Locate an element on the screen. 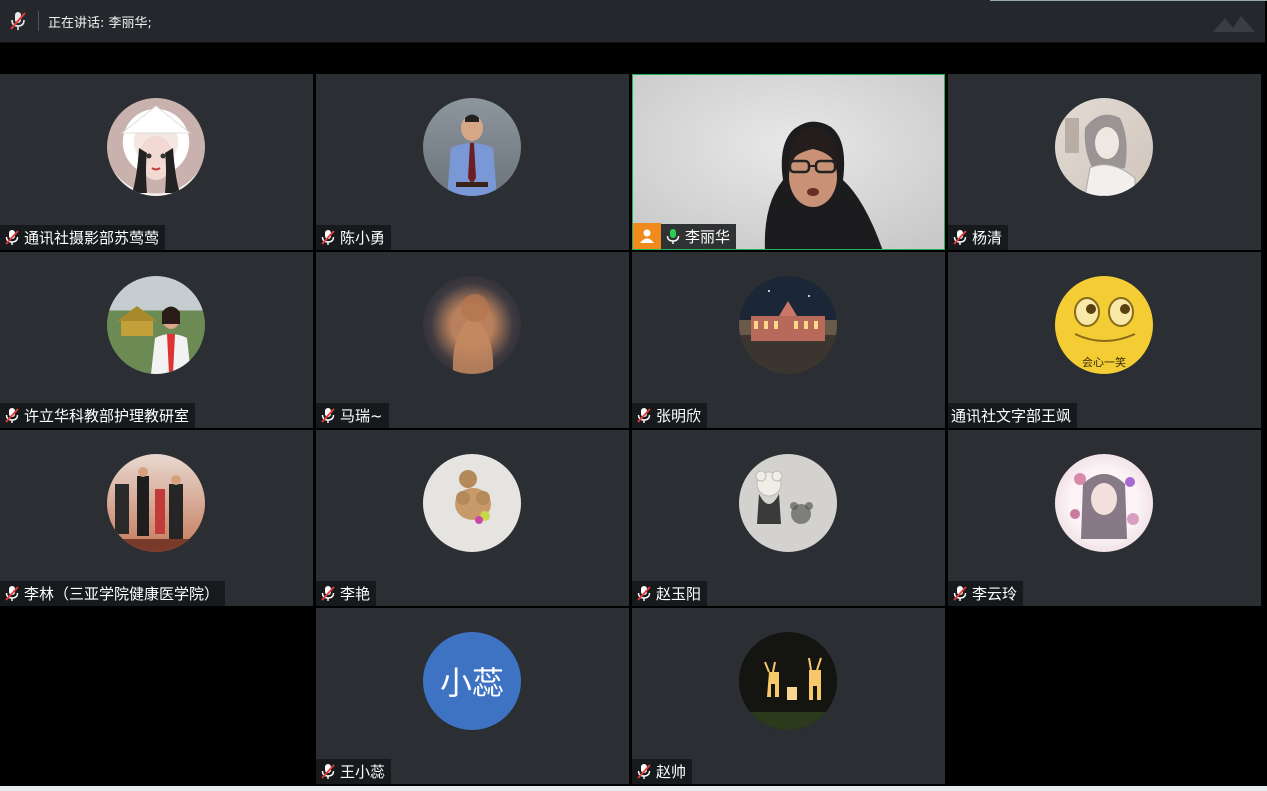 This screenshot has height=791, width=1267. speaking-indicator: 正在讲话: 李丽华; is located at coordinates (100, 23).